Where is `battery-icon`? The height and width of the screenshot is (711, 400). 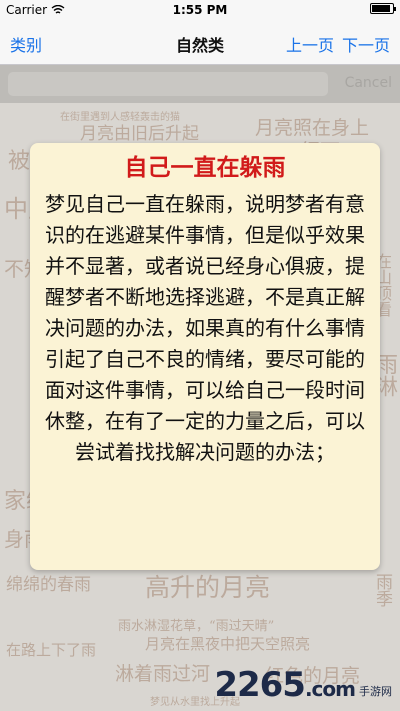
battery-icon is located at coordinates (383, 8).